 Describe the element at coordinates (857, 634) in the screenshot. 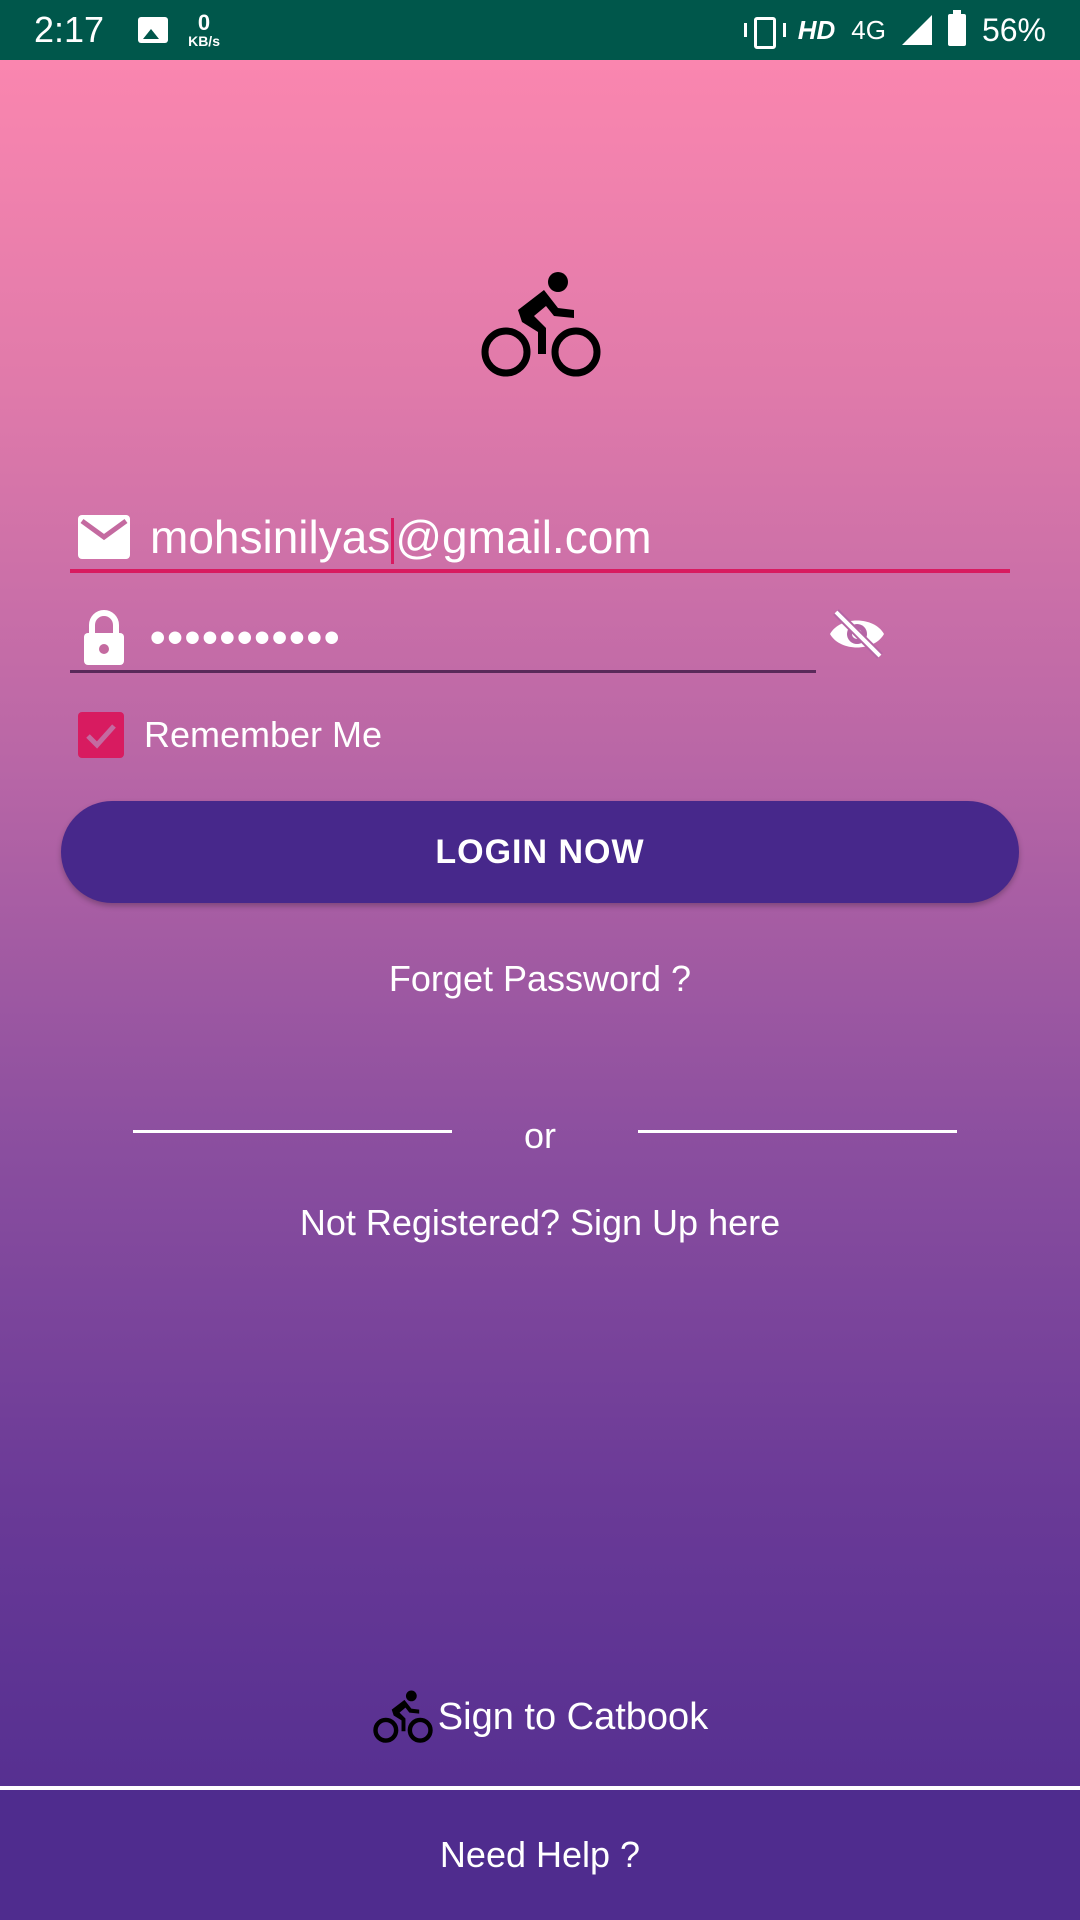

I see `visibility-off-icon` at that location.